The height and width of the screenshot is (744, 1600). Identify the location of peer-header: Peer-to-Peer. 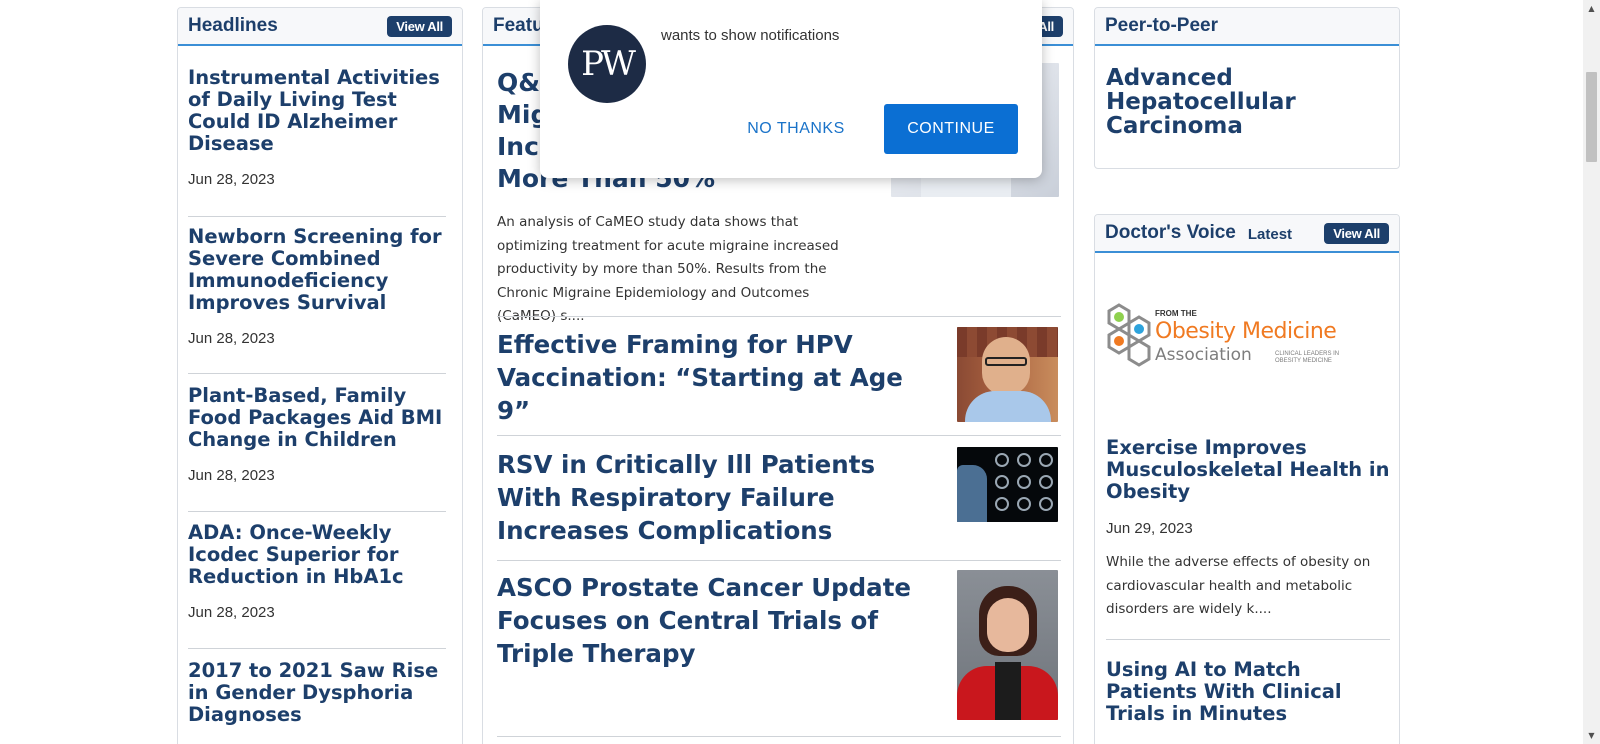
(1247, 27).